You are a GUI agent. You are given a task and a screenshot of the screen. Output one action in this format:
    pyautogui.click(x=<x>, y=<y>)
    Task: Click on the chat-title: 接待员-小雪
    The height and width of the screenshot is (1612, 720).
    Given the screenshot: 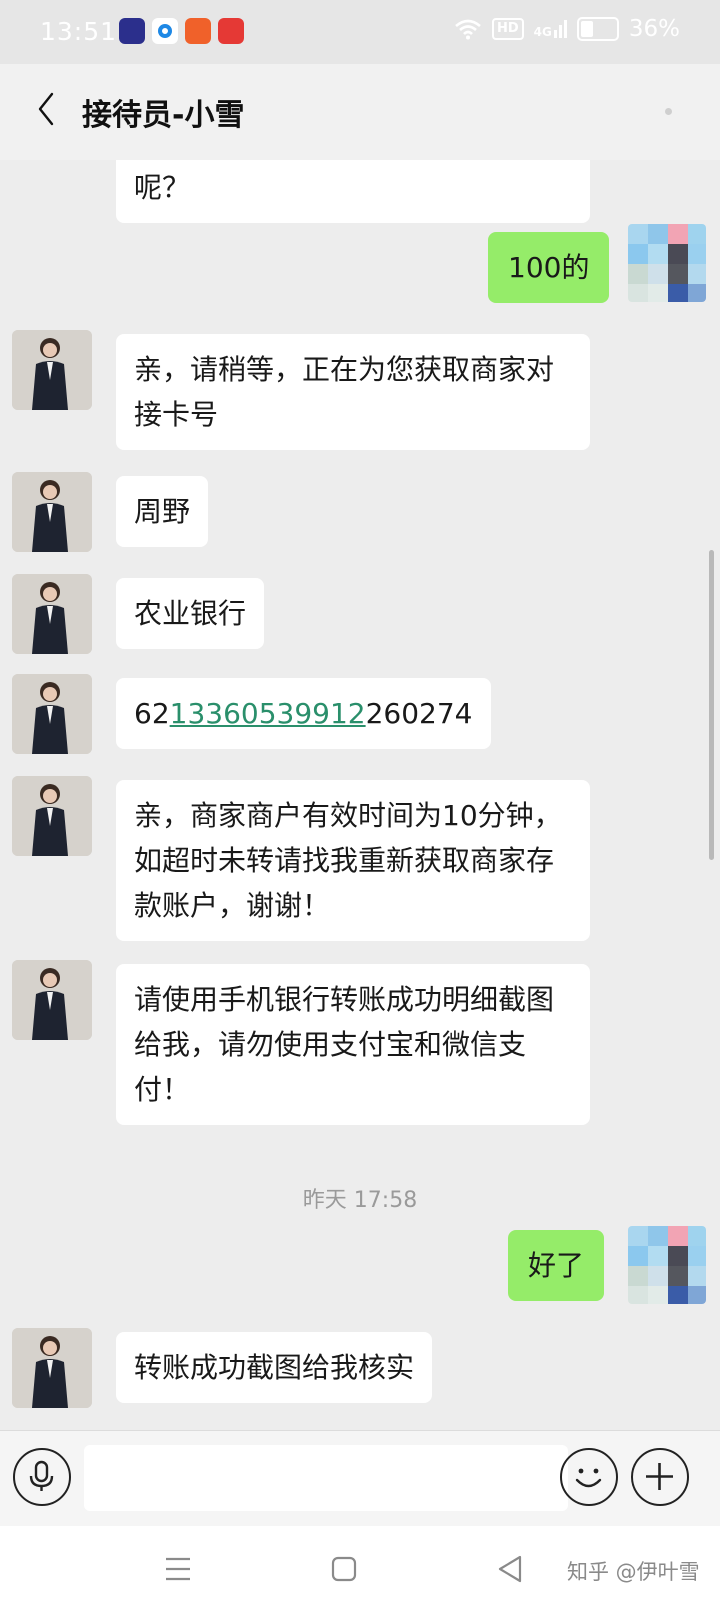 What is the action you would take?
    pyautogui.click(x=163, y=115)
    